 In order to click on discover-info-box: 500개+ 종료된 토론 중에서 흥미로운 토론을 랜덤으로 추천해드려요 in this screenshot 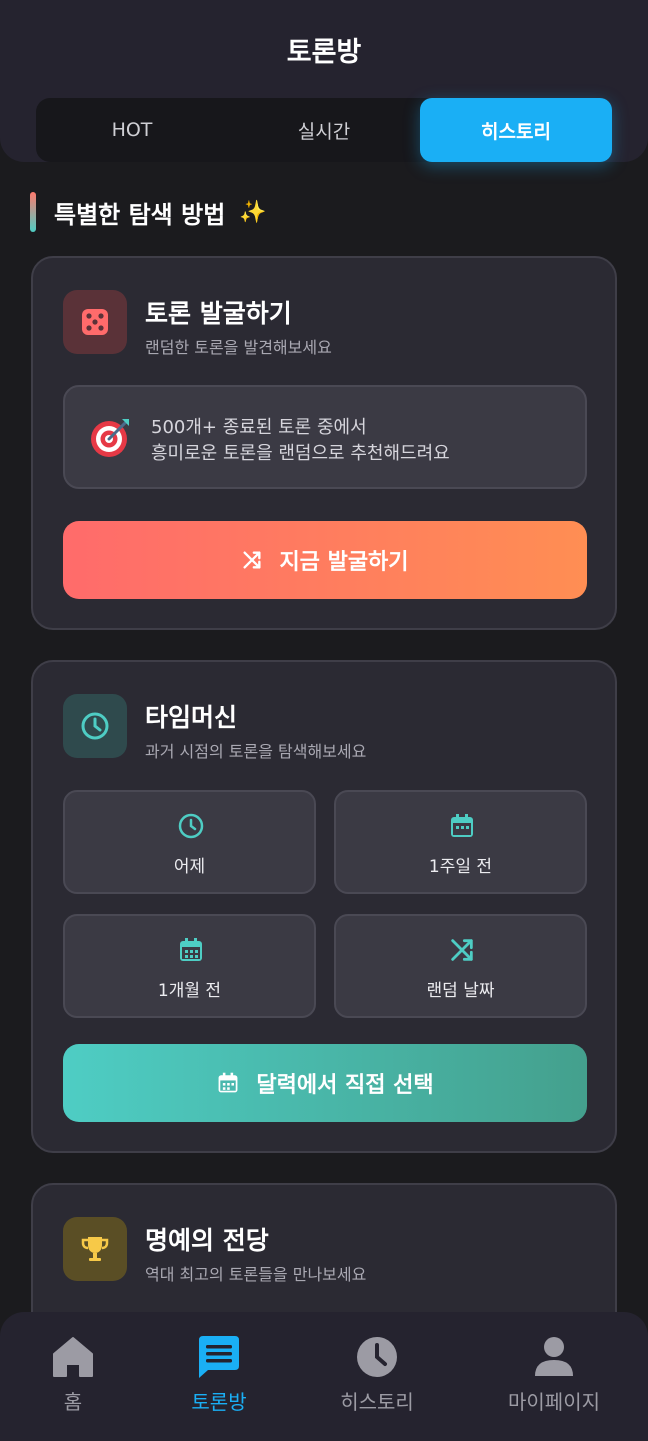, I will do `click(325, 437)`.